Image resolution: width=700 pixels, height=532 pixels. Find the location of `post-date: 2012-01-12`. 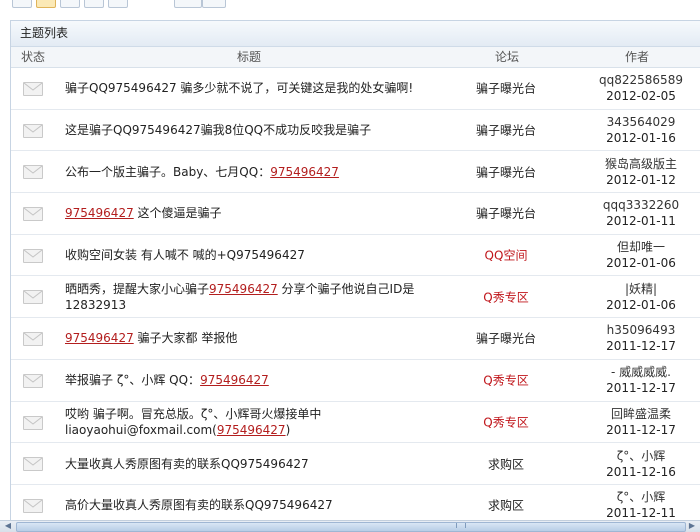

post-date: 2012-01-12 is located at coordinates (641, 179).